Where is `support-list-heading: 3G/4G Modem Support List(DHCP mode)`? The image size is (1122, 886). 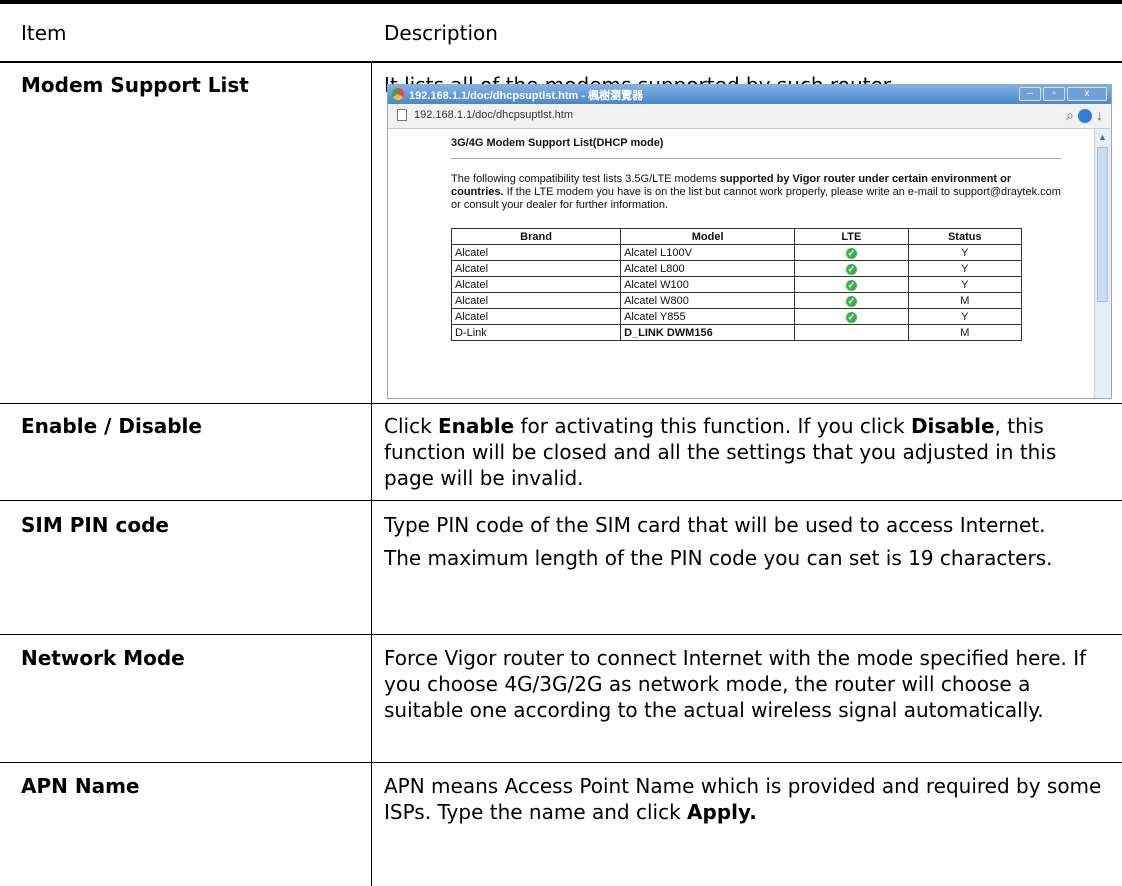 support-list-heading: 3G/4G Modem Support List(DHCP mode) is located at coordinates (557, 143).